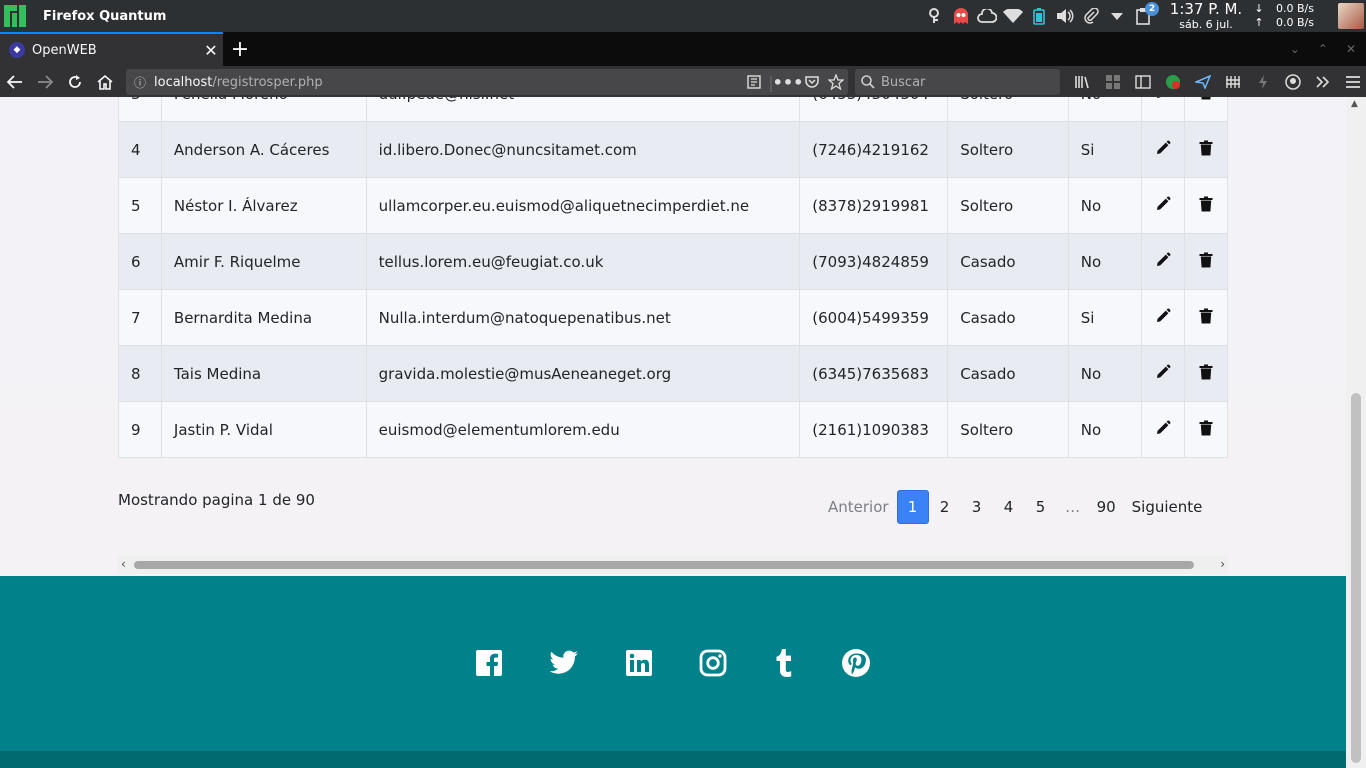  Describe the element at coordinates (1222, 564) in the screenshot. I see `scroll-right-arrow-icon: ›` at that location.